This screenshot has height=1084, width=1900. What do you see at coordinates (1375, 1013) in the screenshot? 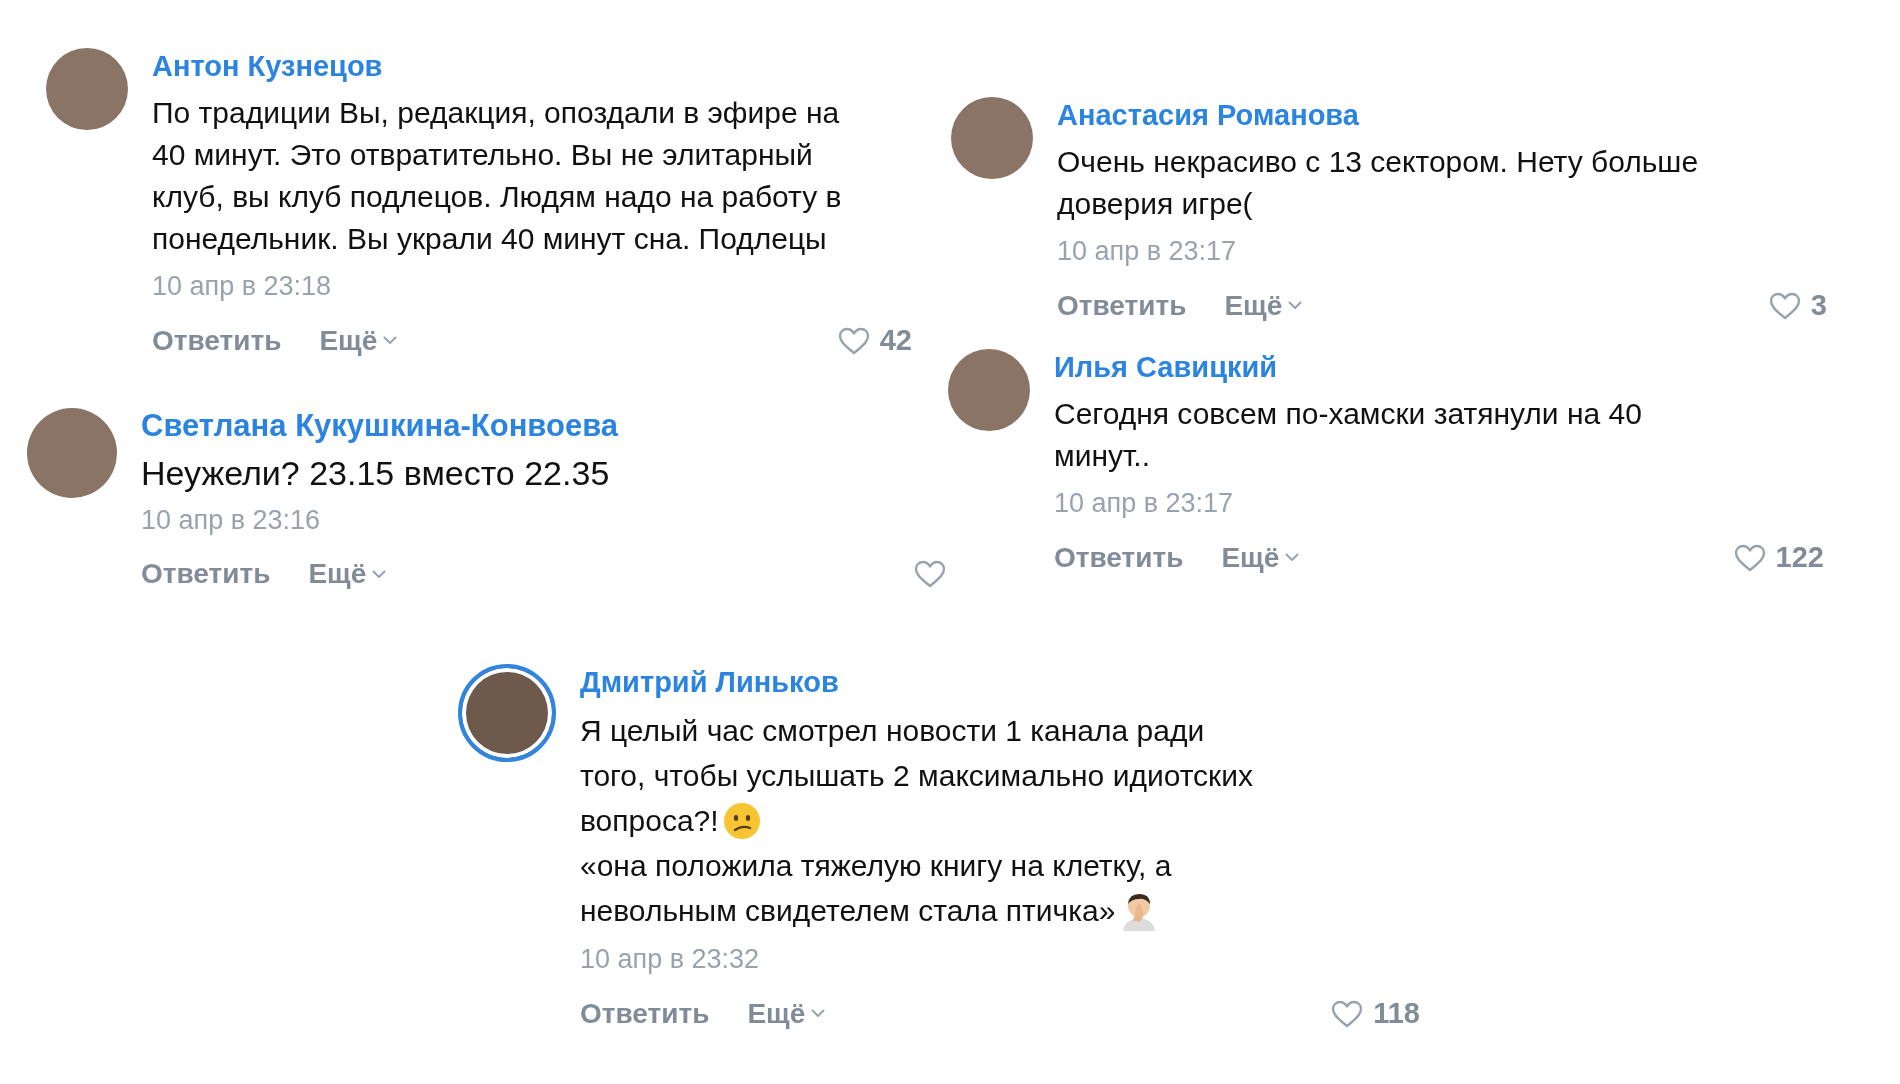
I see `like-button: 118` at bounding box center [1375, 1013].